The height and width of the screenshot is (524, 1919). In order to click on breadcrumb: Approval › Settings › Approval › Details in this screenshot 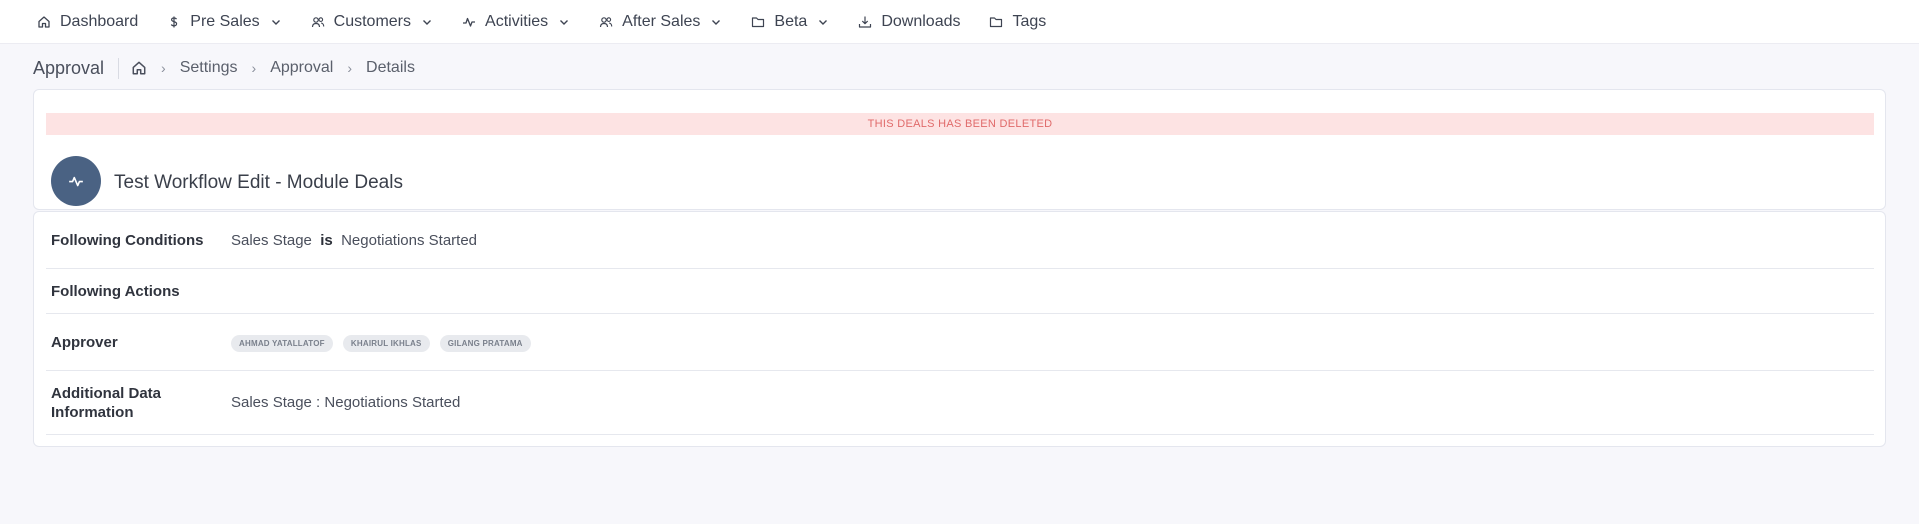, I will do `click(224, 68)`.